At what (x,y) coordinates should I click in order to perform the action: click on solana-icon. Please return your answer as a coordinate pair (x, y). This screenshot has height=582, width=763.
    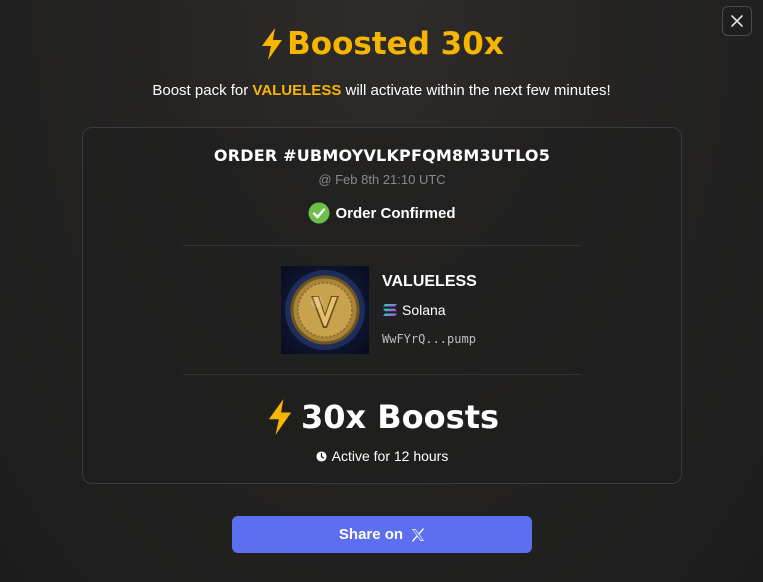
    Looking at the image, I should click on (390, 310).